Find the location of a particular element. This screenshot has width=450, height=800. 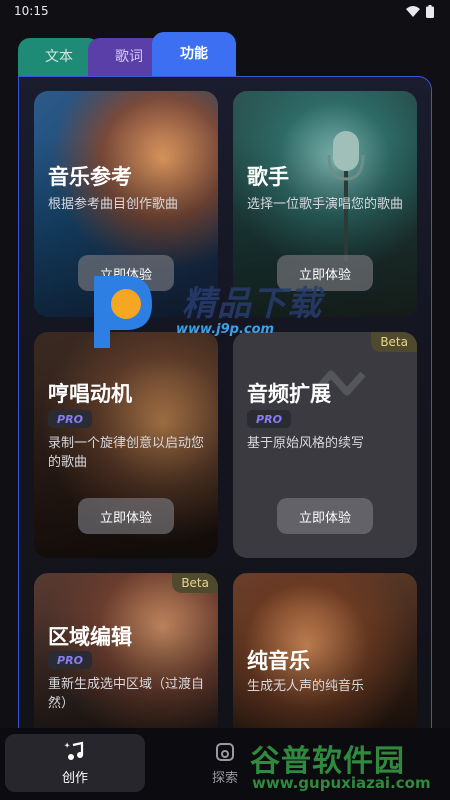

watermark-gupu: 谷普软件园 www.gupuxiazai.com is located at coordinates (348, 765).